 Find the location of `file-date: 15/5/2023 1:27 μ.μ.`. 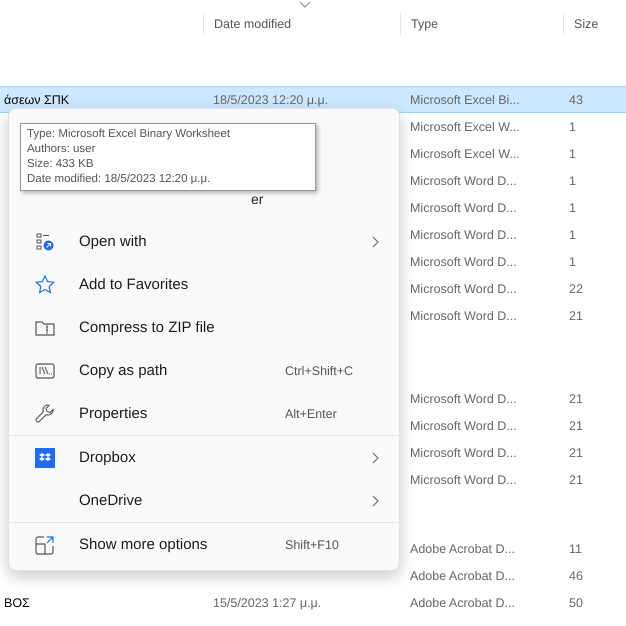

file-date: 15/5/2023 1:27 μ.μ. is located at coordinates (267, 603).